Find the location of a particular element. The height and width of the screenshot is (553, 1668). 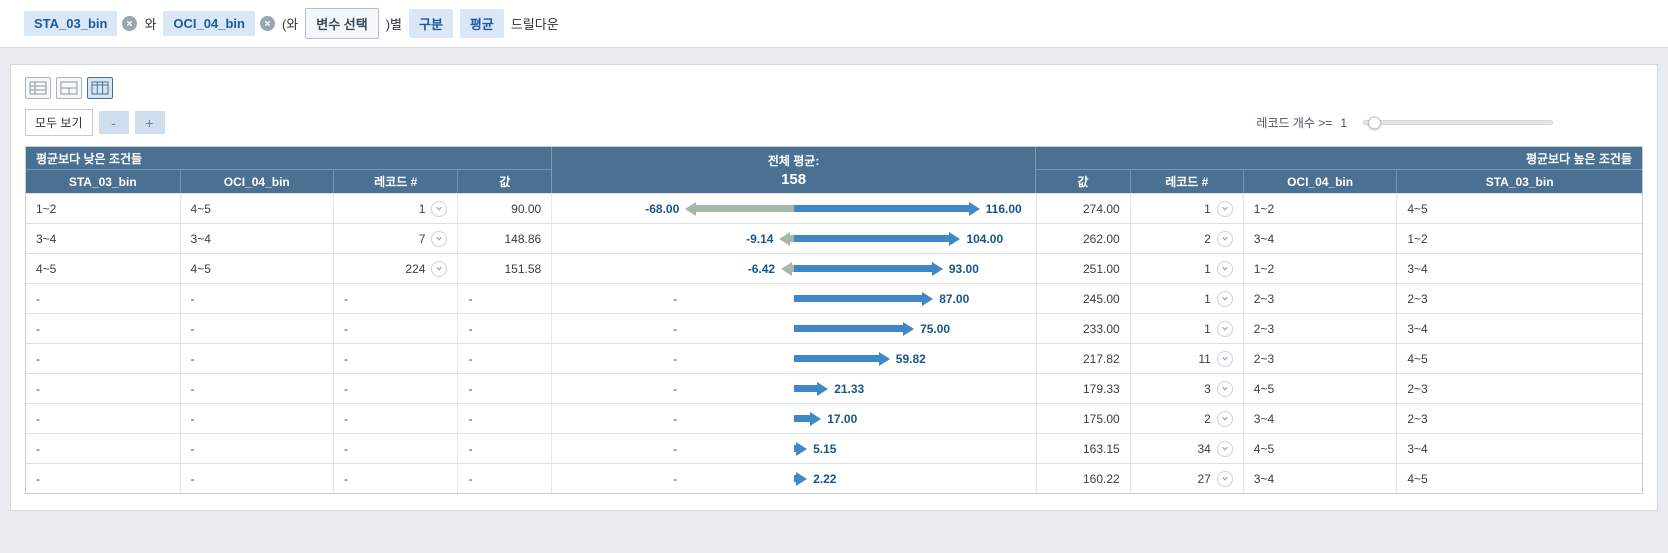

right-oci-cell: 4~5 is located at coordinates (1319, 388).